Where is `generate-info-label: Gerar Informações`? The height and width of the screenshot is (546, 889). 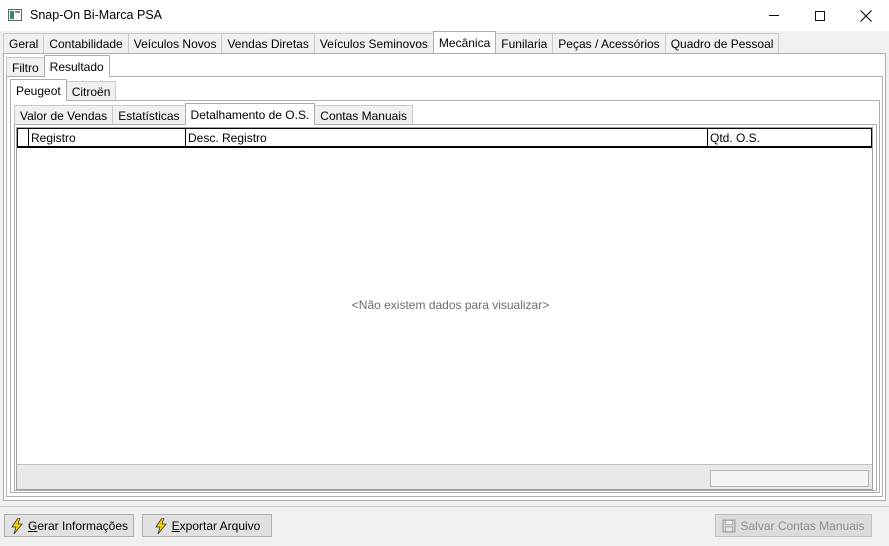
generate-info-label: Gerar Informações is located at coordinates (78, 526).